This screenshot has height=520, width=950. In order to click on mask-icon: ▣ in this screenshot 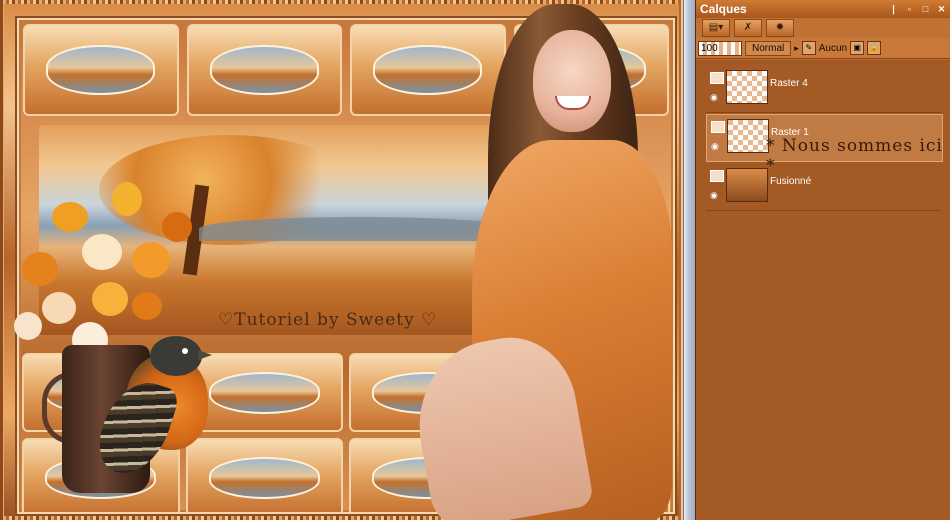, I will do `click(857, 48)`.